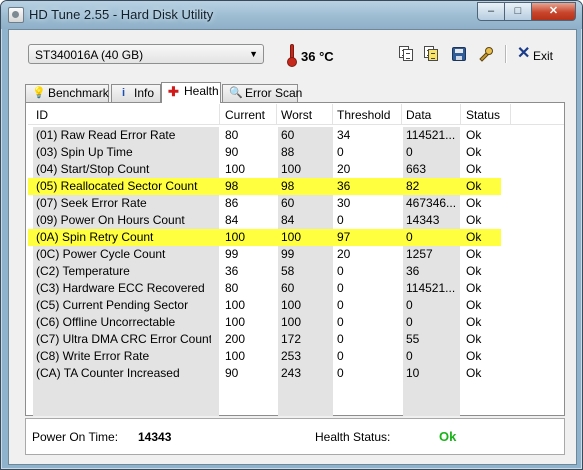 This screenshot has width=583, height=470. What do you see at coordinates (264, 186) in the screenshot?
I see `table-row: (05) Reallocated Sector Count 98 98 36 82 Ok` at bounding box center [264, 186].